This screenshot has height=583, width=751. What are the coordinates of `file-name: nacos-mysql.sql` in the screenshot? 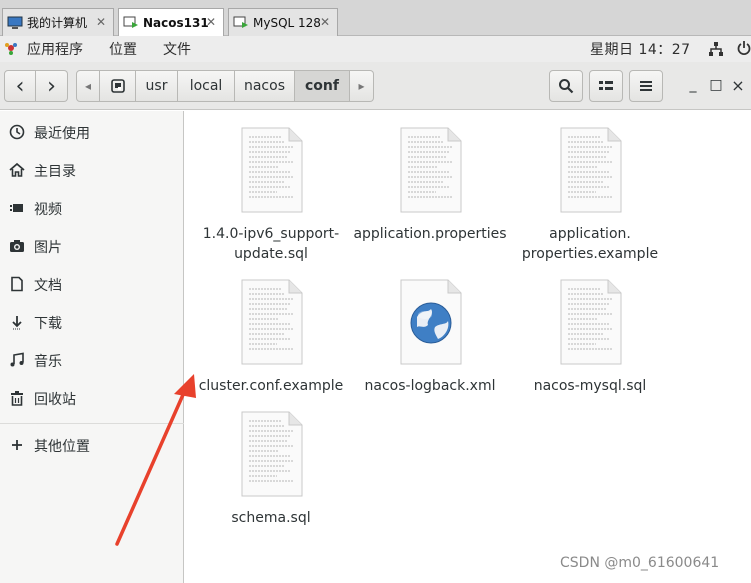 It's located at (590, 386).